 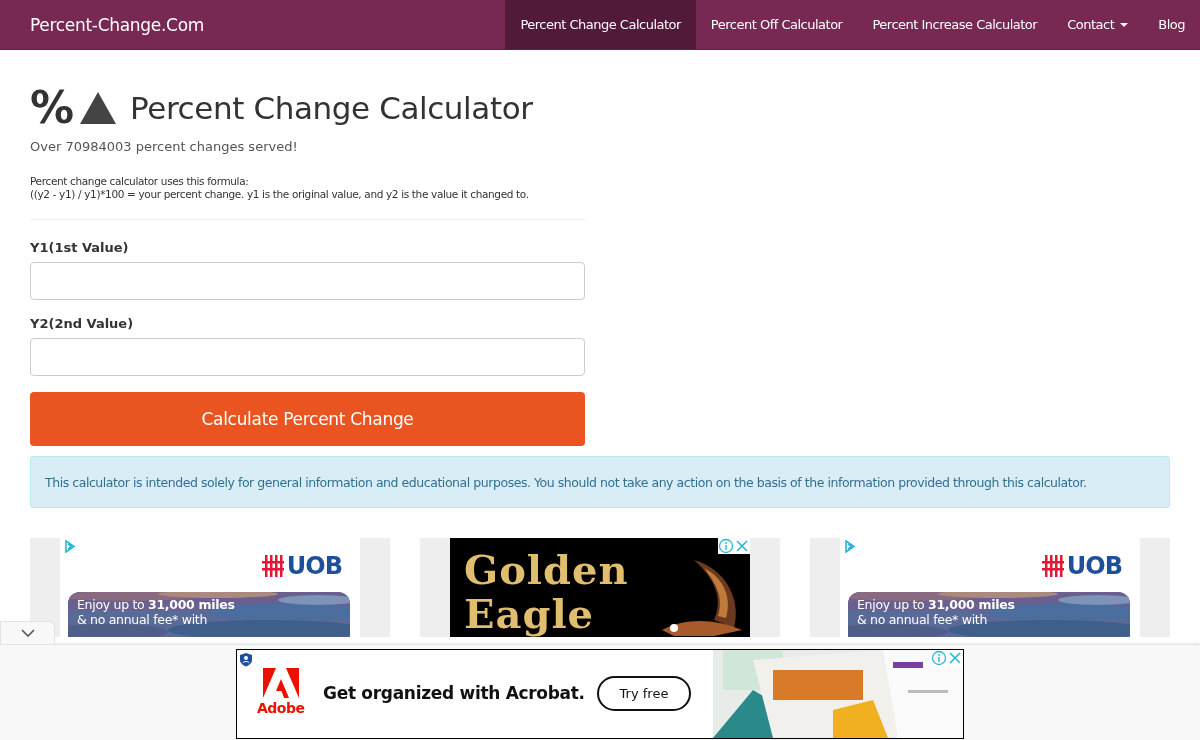 I want to click on brand-logo: Adobe, so click(x=281, y=708).